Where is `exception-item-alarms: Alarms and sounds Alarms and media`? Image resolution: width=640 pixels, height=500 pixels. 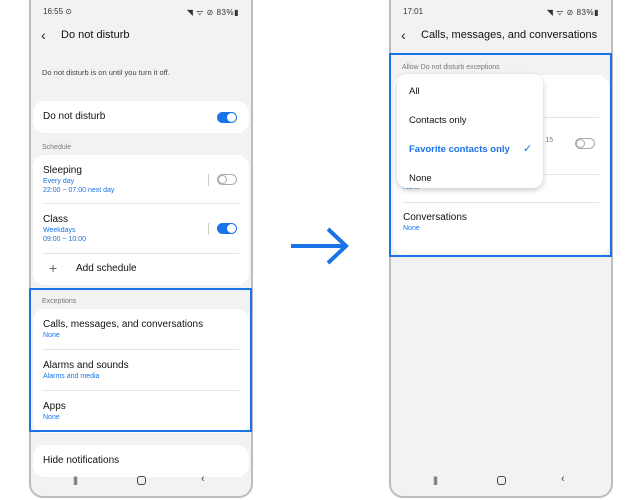
exception-item-alarms: Alarms and sounds Alarms and media is located at coordinates (141, 370).